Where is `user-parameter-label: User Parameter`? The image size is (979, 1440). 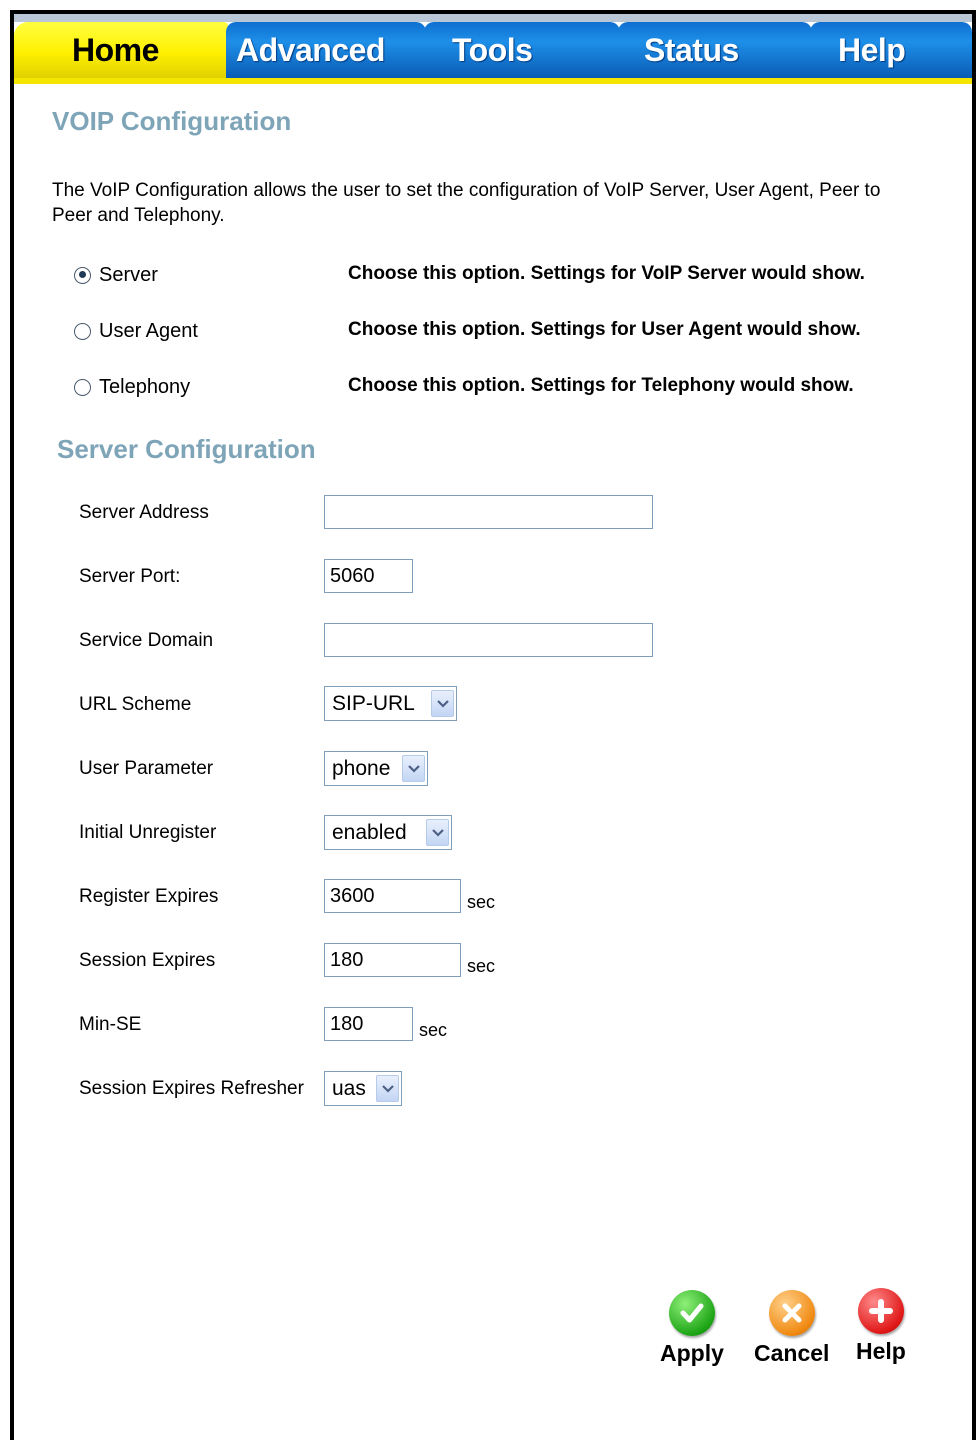 user-parameter-label: User Parameter is located at coordinates (146, 768).